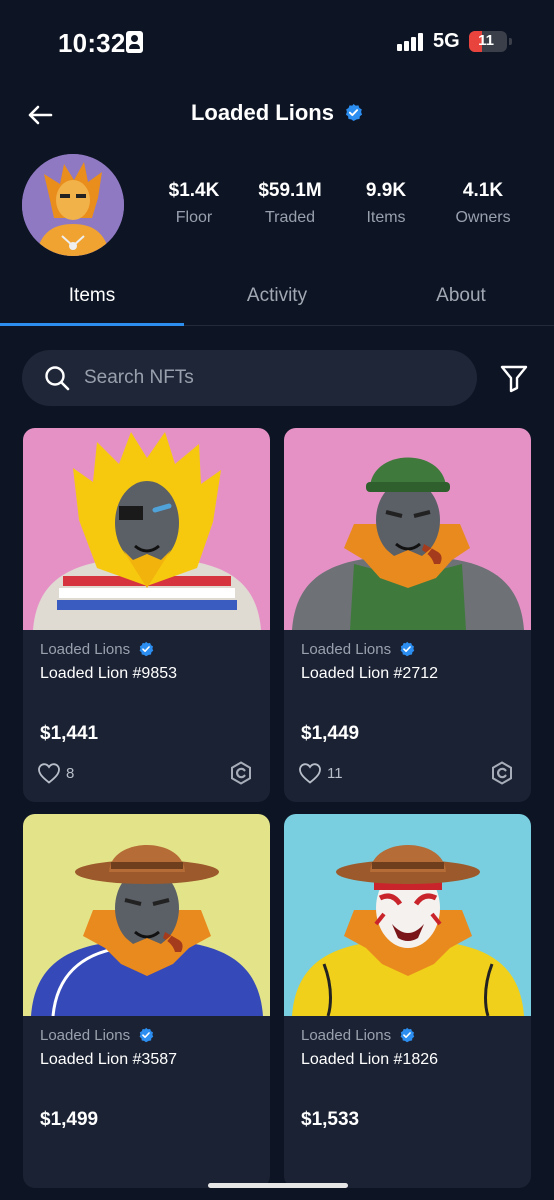 This screenshot has height=1200, width=554. Describe the element at coordinates (92, 43) in the screenshot. I see `status-time: 10:32` at that location.